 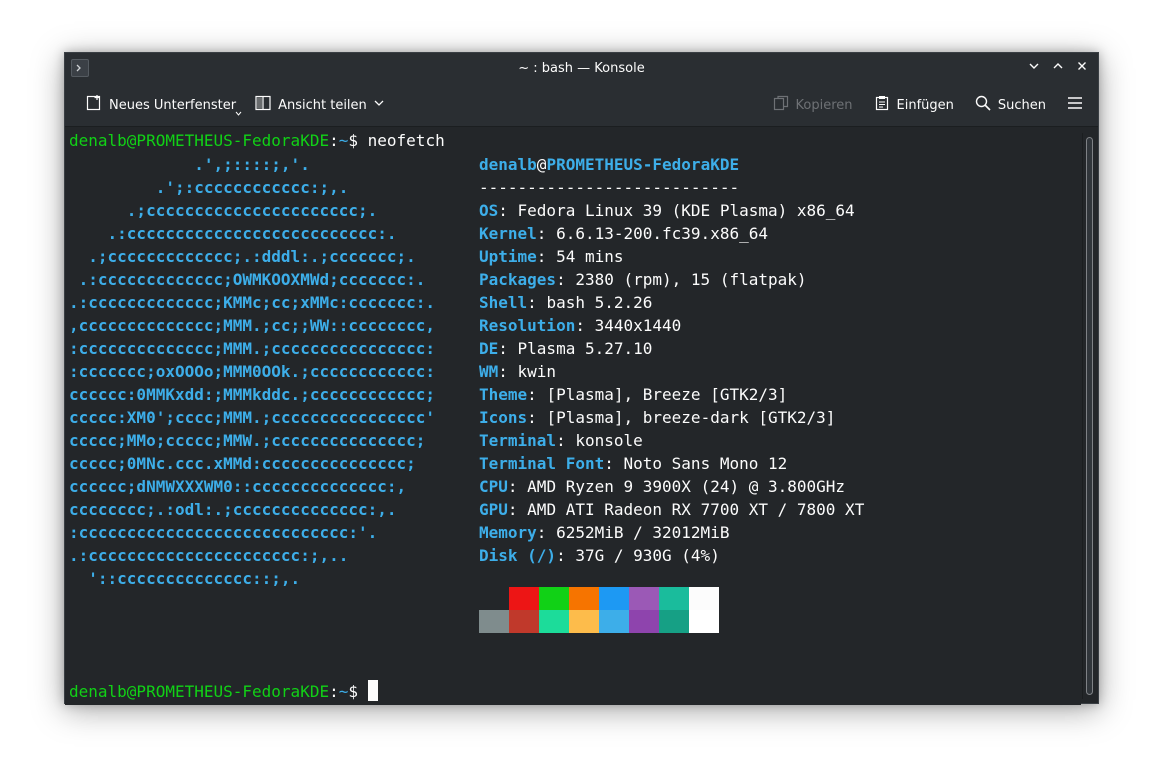 I want to click on info-row: OS: Fedora Linux 39 (KDE Plasma) x86_64, so click(x=671, y=210).